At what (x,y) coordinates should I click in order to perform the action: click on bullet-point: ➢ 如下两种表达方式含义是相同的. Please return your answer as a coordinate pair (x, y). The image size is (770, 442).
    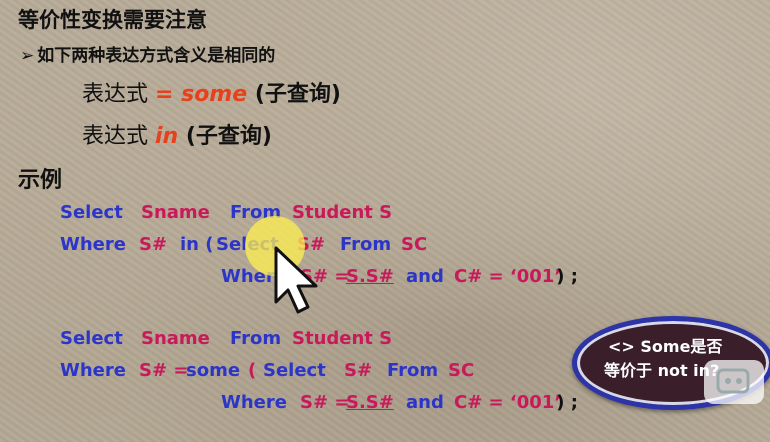
    Looking at the image, I should click on (147, 53).